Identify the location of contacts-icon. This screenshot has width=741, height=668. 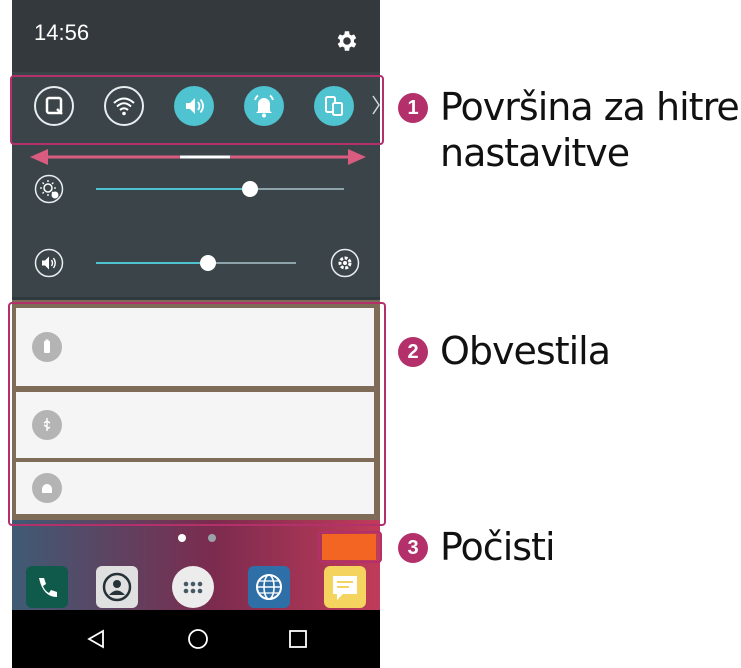
(117, 587).